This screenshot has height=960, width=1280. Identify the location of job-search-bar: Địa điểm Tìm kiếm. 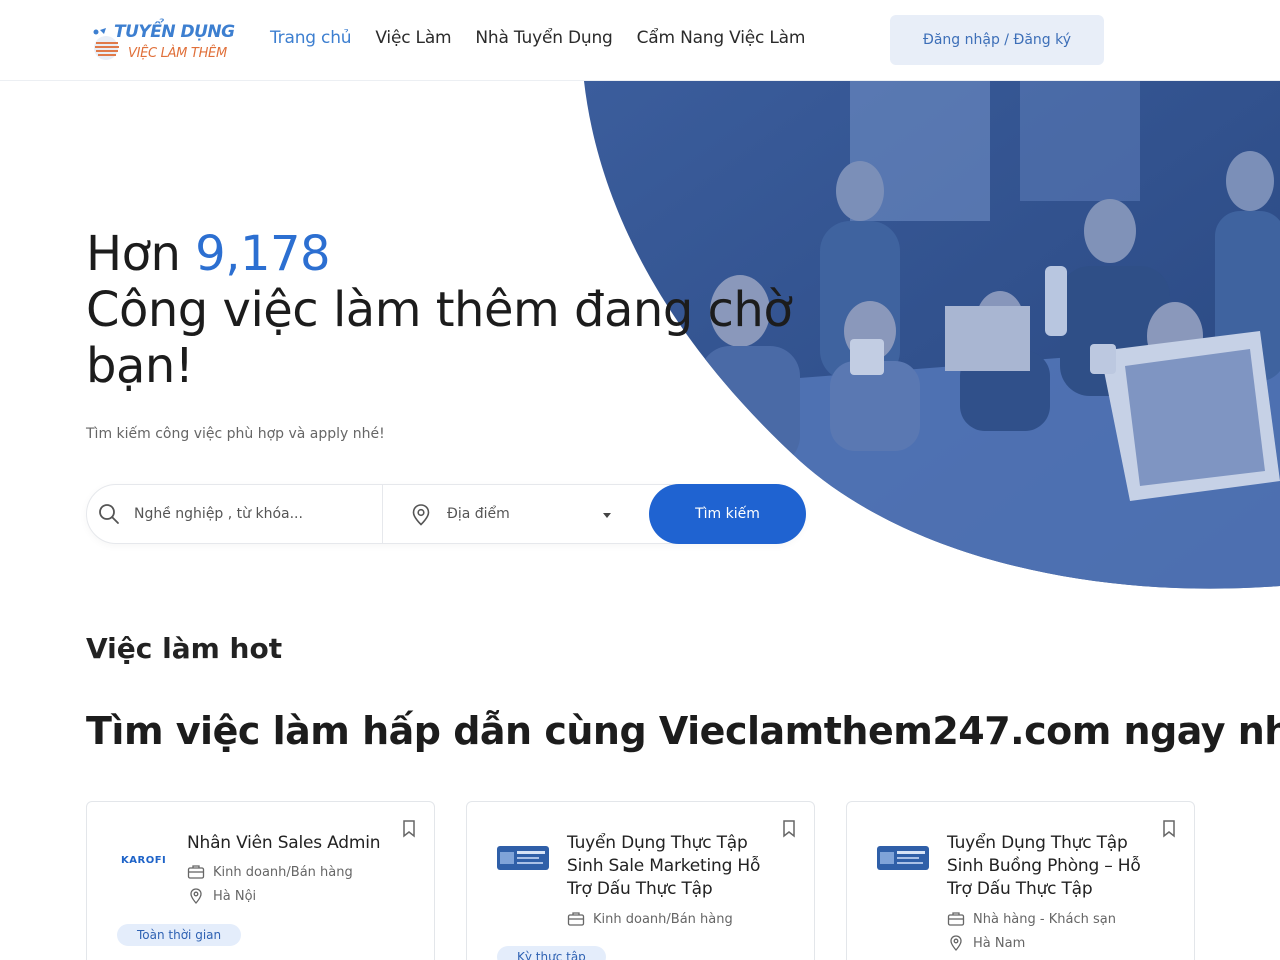
(446, 514).